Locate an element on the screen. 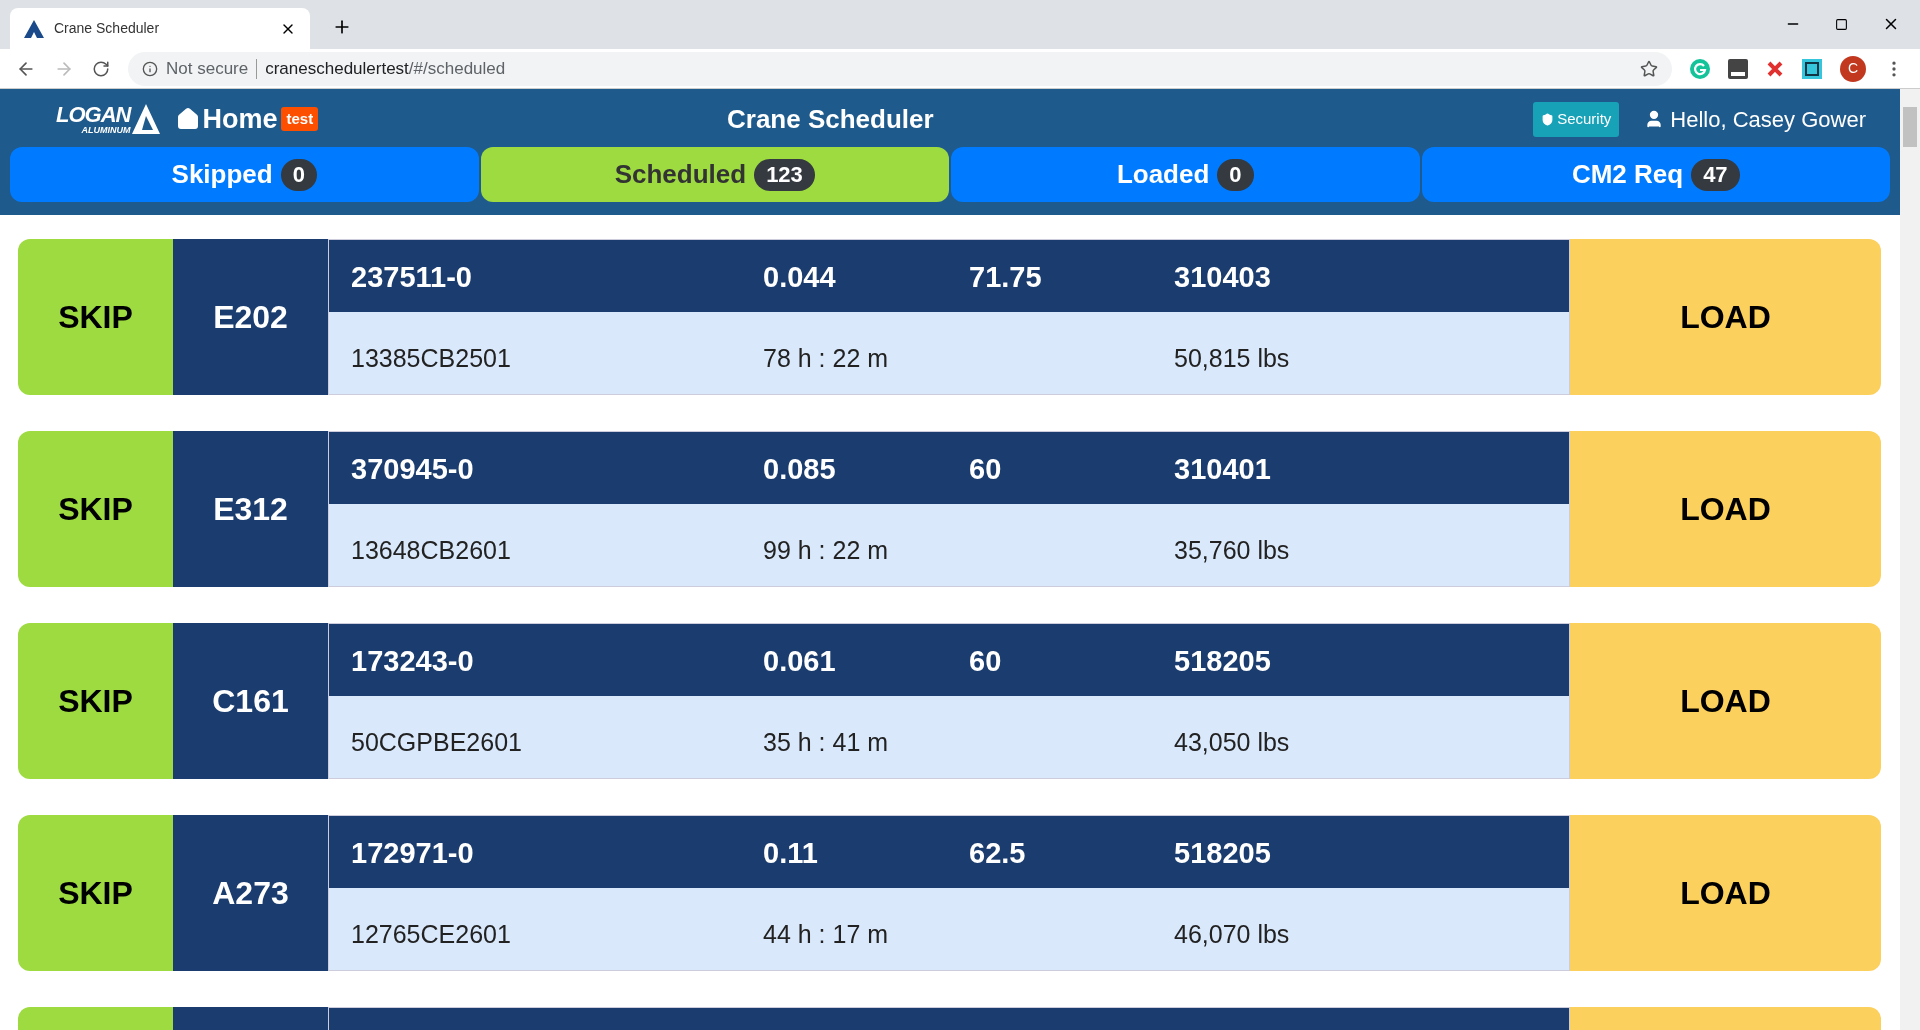 The height and width of the screenshot is (1030, 1920). cube-icon is located at coordinates (1812, 68).